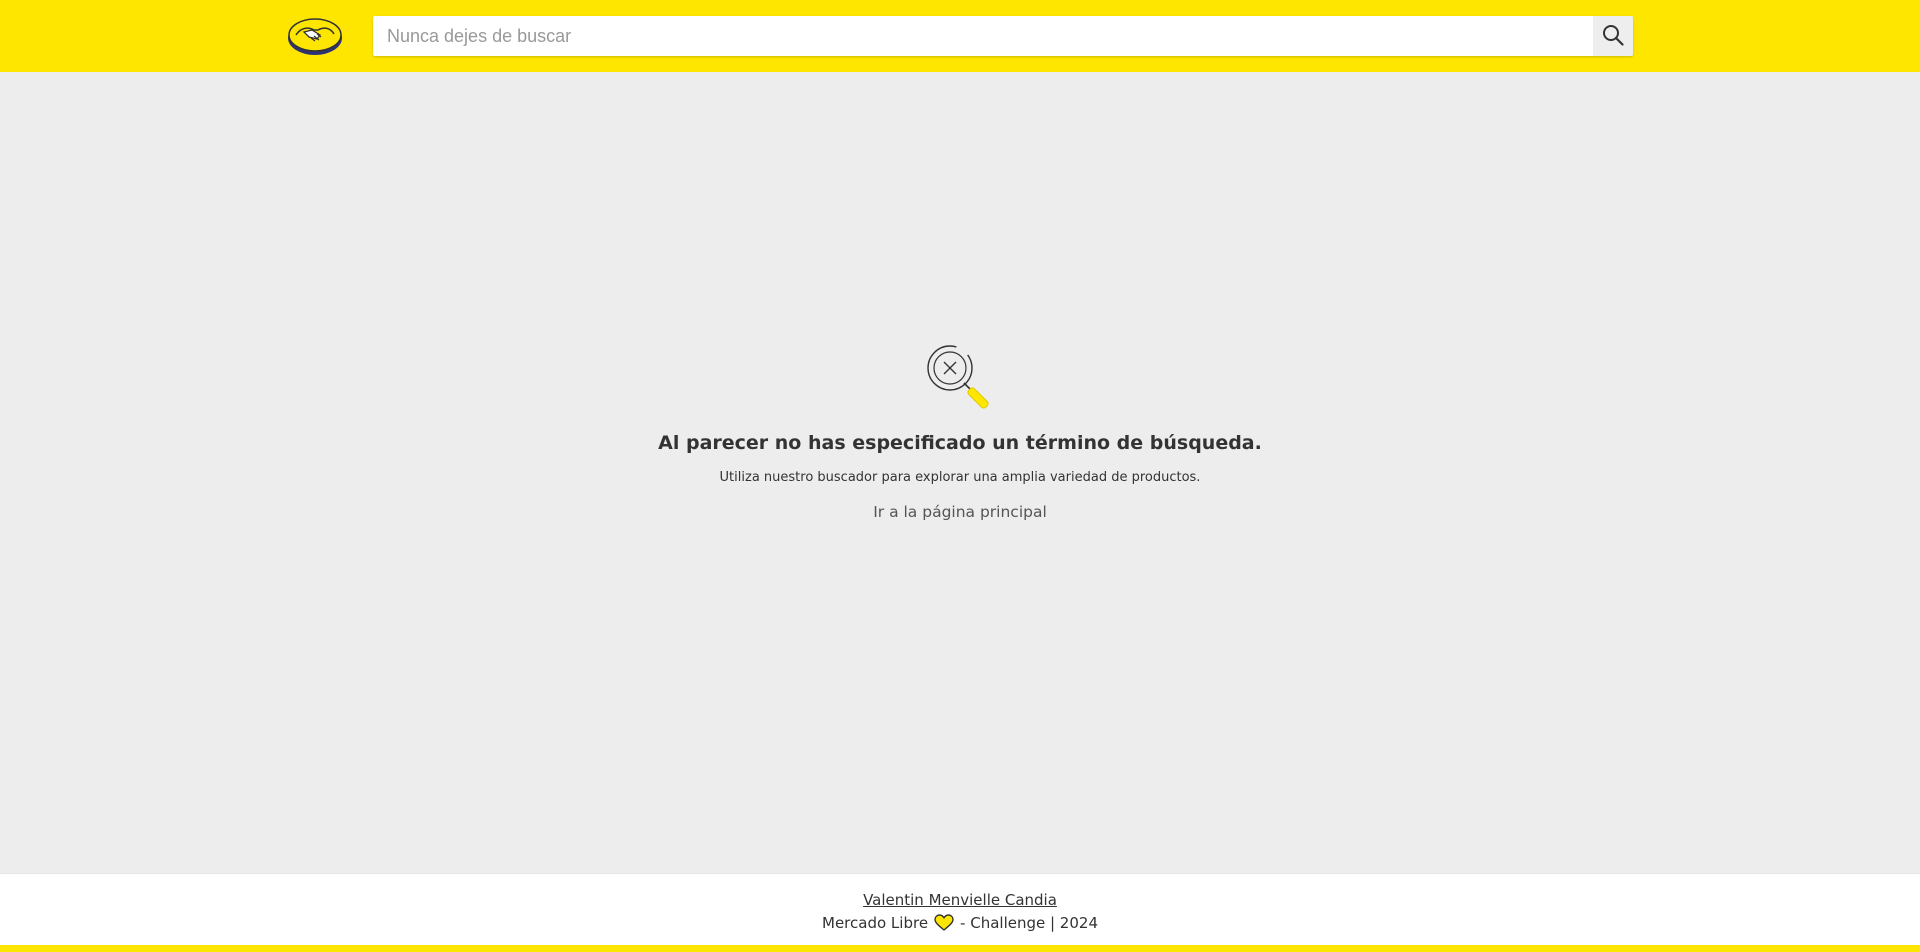 The width and height of the screenshot is (1920, 952). I want to click on footer-suffix: - Challenge | 2024, so click(1029, 923).